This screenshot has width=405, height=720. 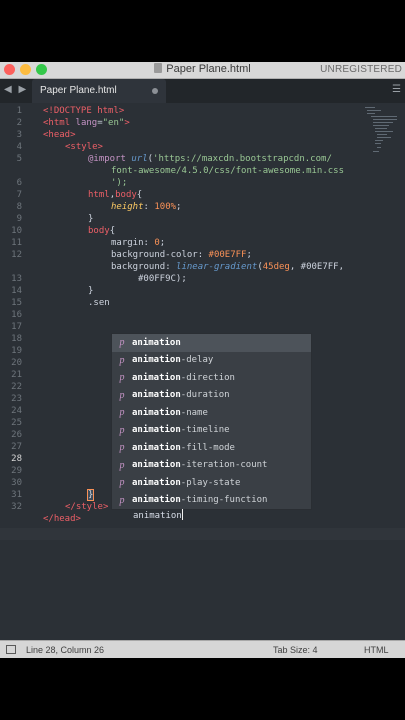 What do you see at coordinates (16, 255) in the screenshot?
I see `line-number: 12` at bounding box center [16, 255].